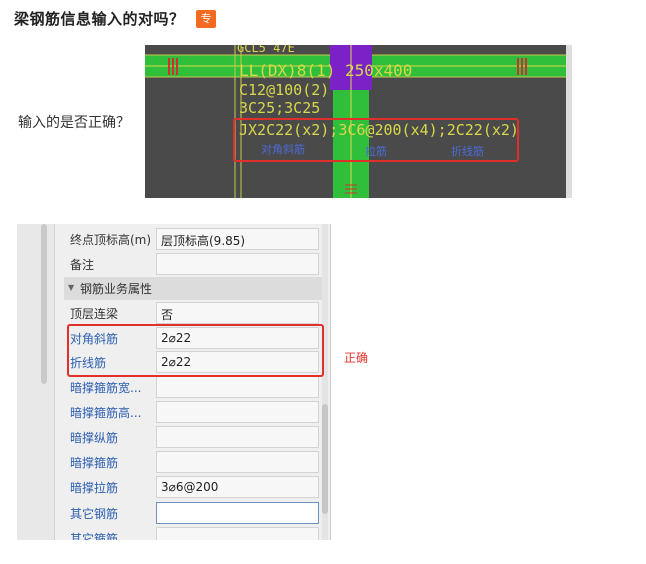 This screenshot has width=646, height=564. I want to click on cad-highlight-box, so click(376, 140).